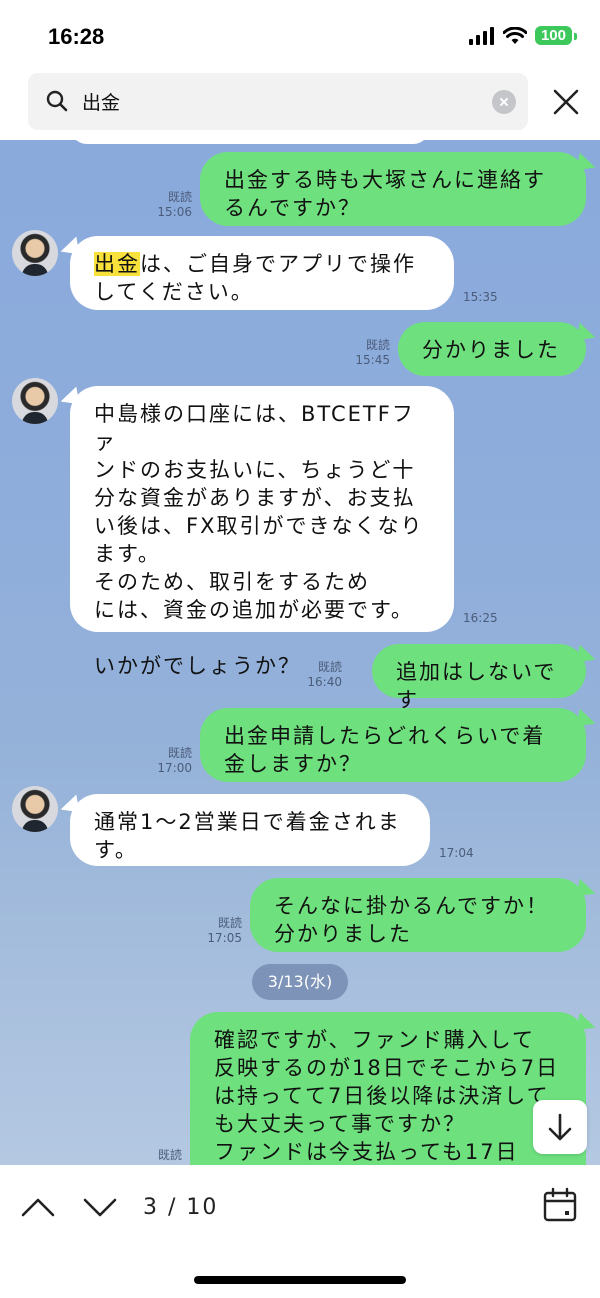 This screenshot has height=1298, width=600. I want to click on message-time: 15:35, so click(480, 297).